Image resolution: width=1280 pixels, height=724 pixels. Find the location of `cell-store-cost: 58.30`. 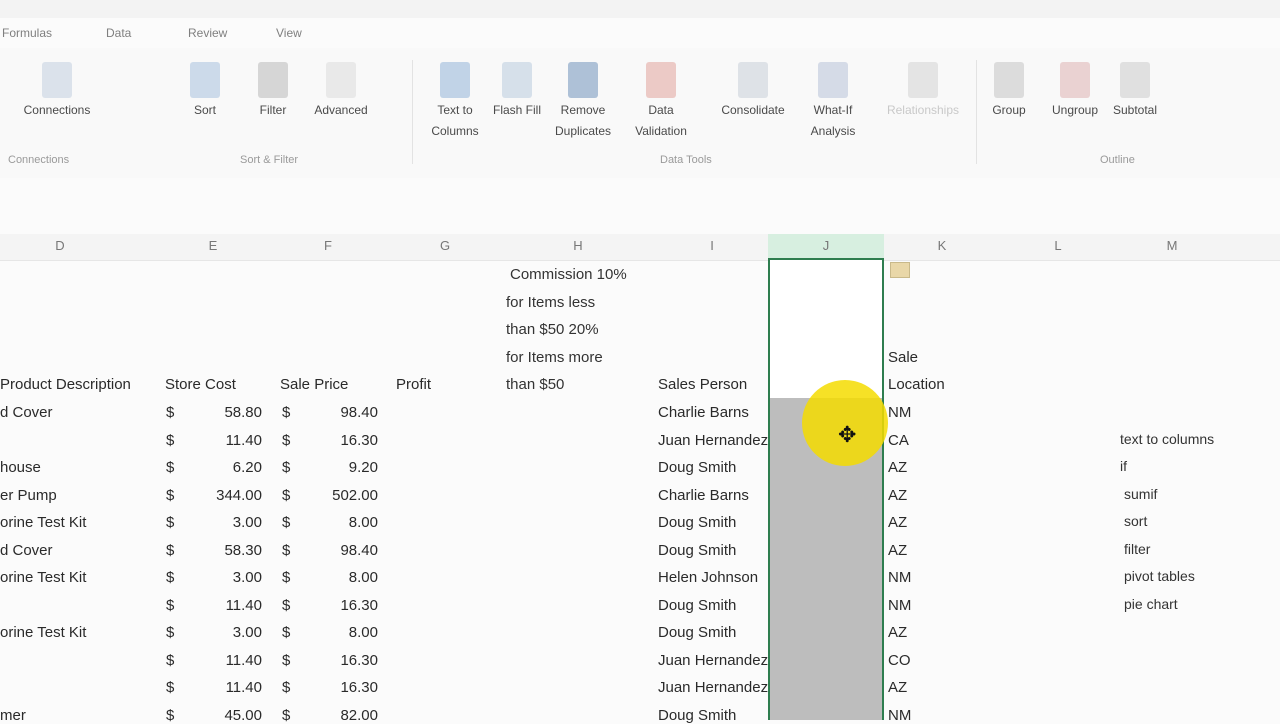

cell-store-cost: 58.30 is located at coordinates (229, 550).